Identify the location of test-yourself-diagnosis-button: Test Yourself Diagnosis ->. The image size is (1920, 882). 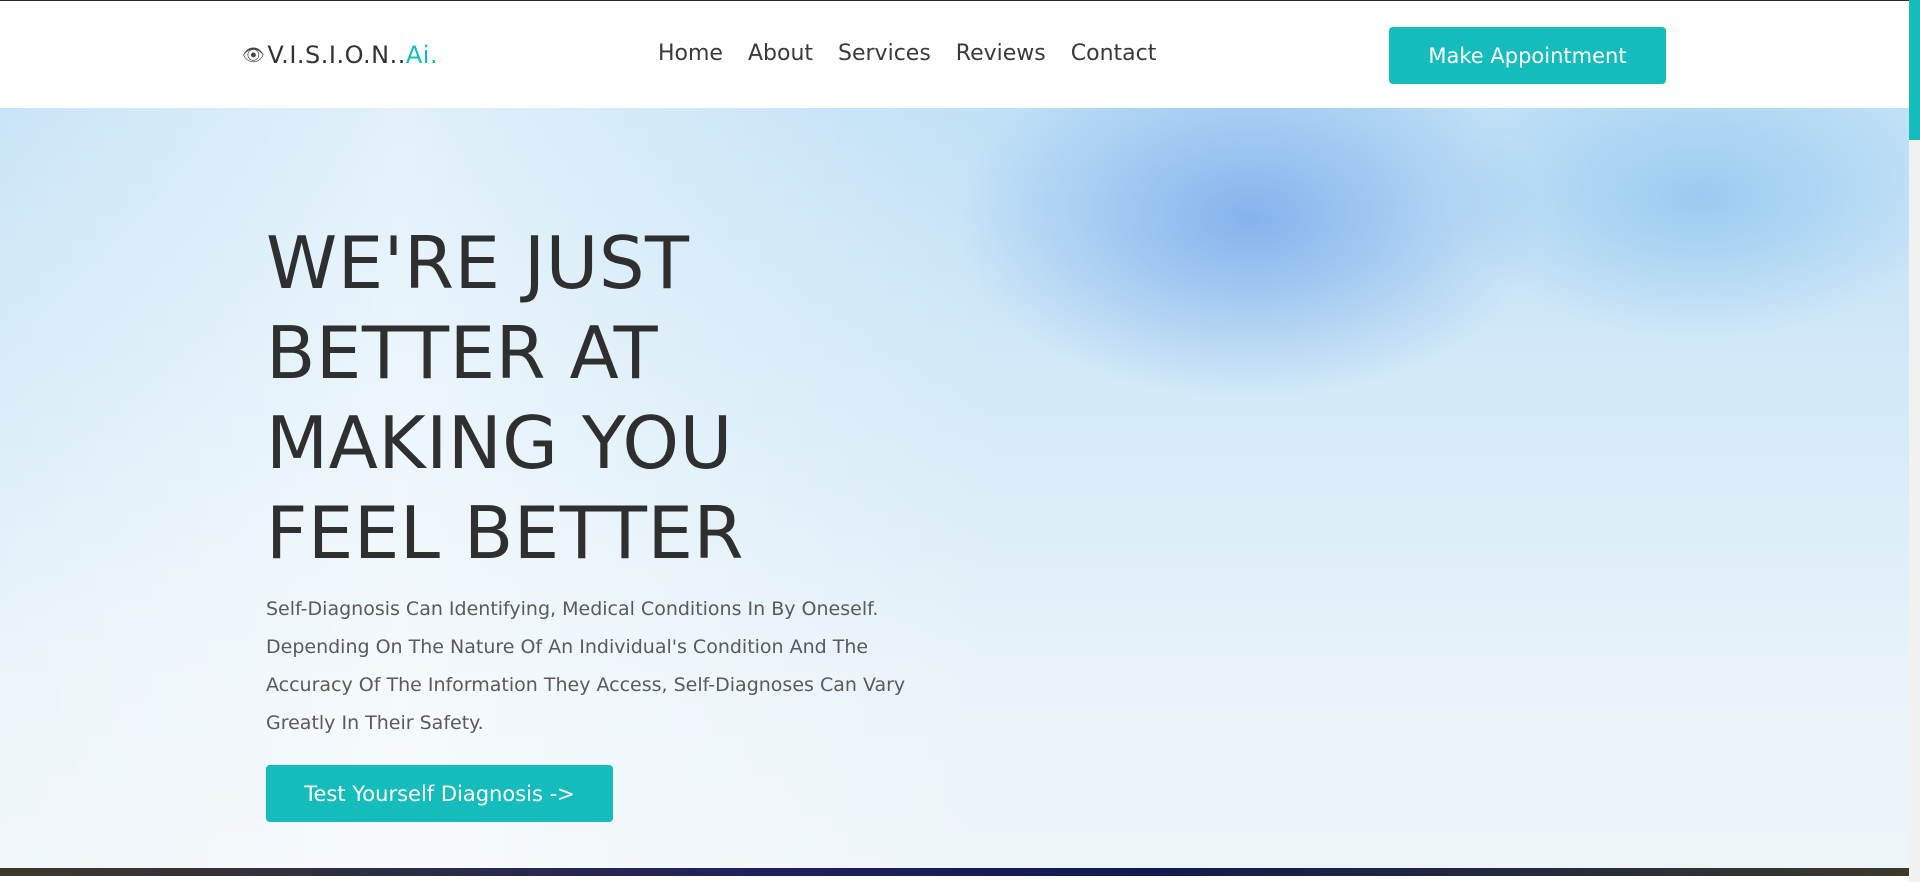
(439, 793).